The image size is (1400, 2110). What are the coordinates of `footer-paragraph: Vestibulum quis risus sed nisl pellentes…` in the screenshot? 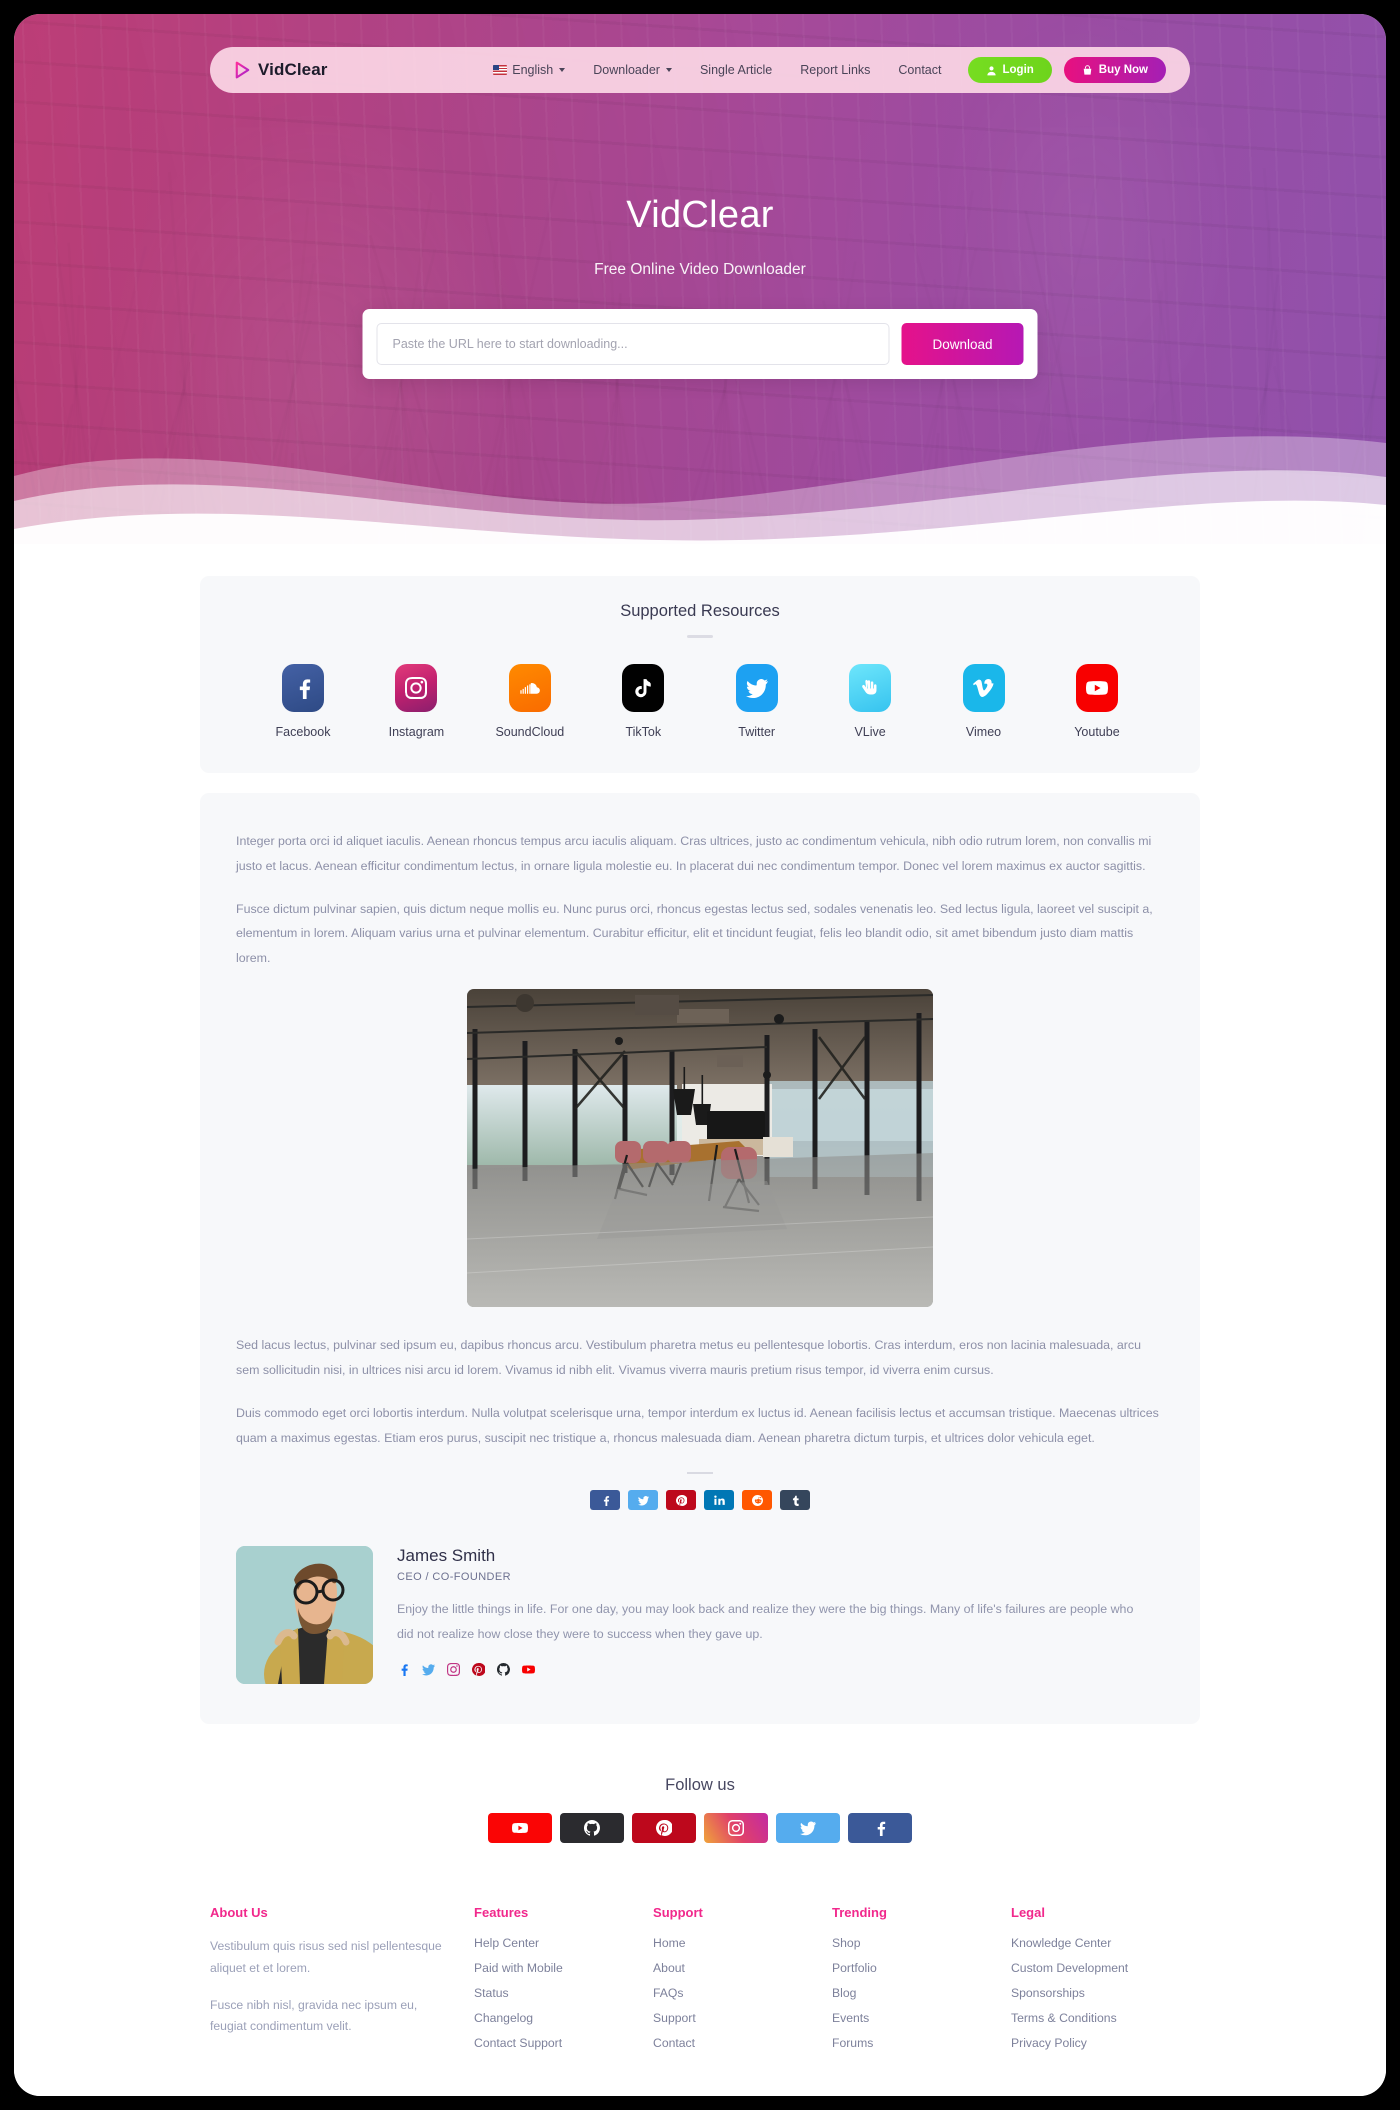 It's located at (326, 1957).